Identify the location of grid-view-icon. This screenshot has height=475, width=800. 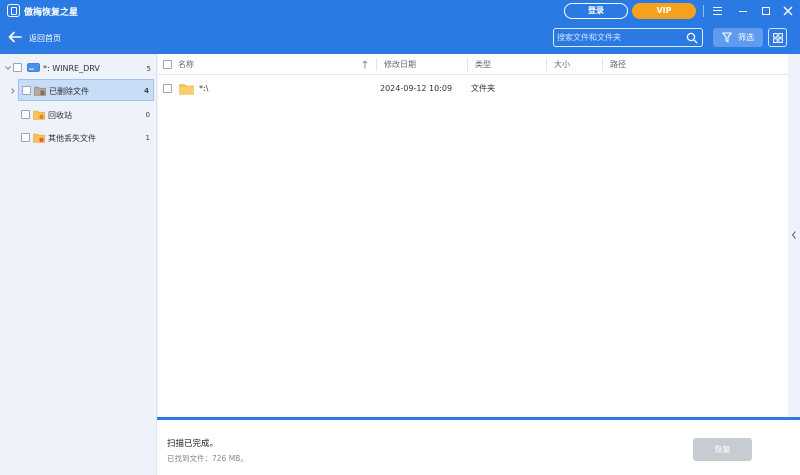
(778, 38).